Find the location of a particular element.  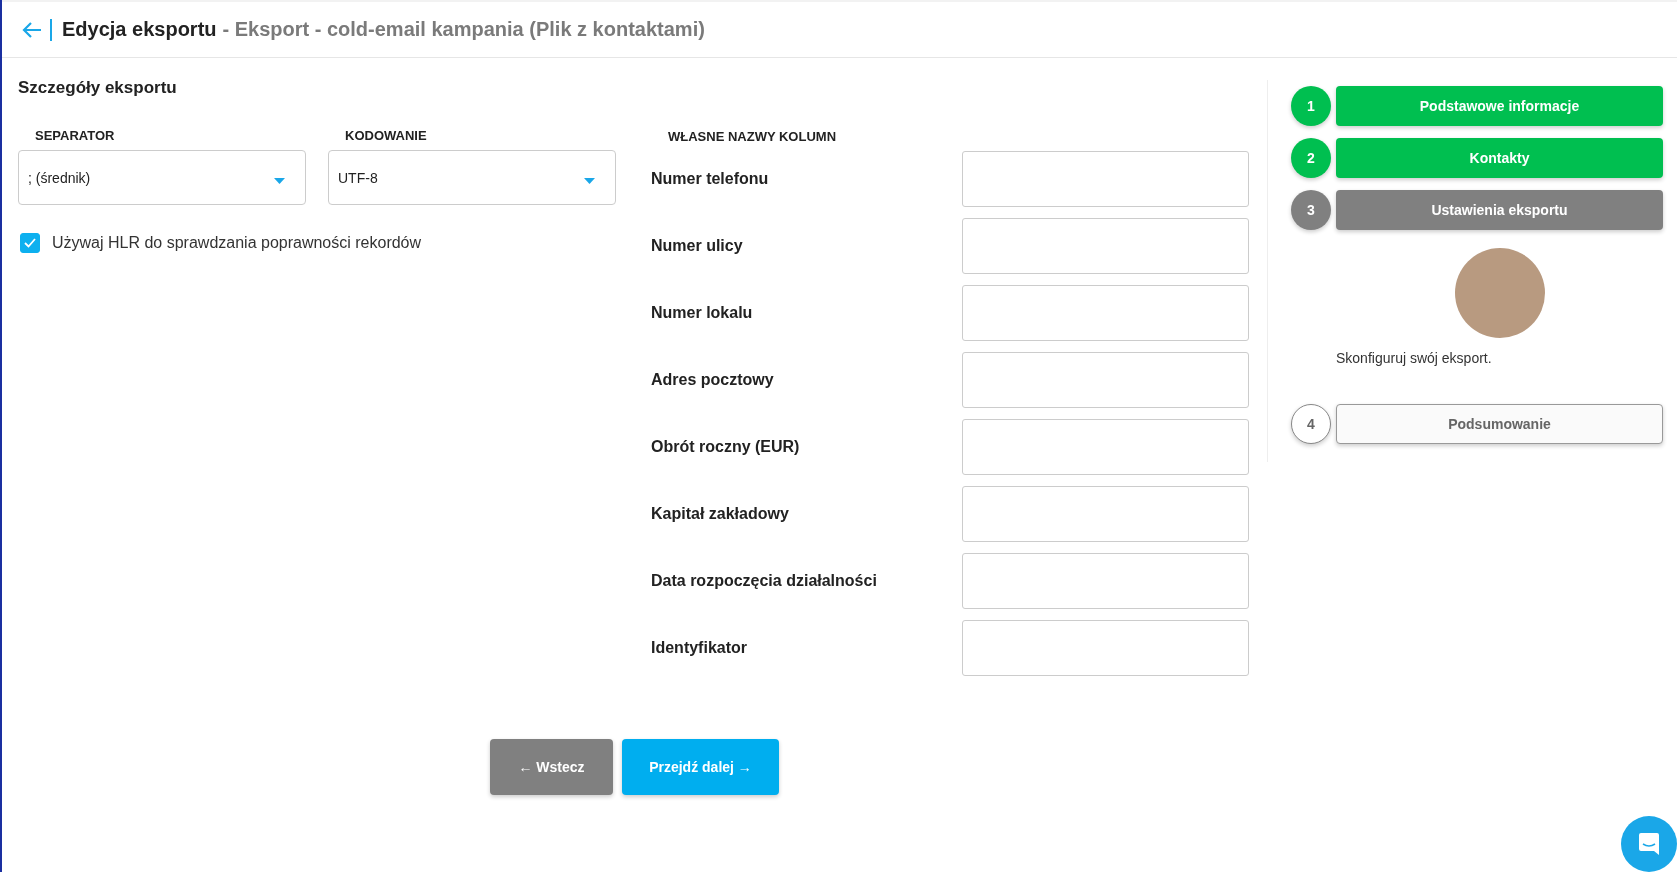

column-label: Data rozpoczęcia działalności is located at coordinates (764, 581).